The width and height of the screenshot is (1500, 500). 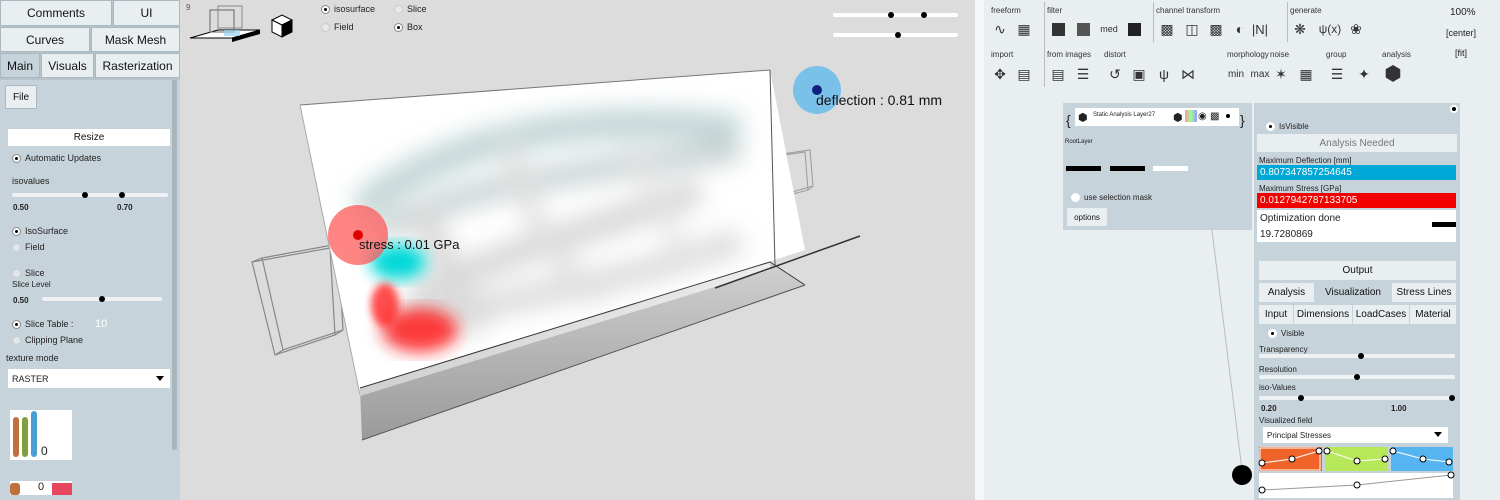 What do you see at coordinates (1111, 198) in the screenshot?
I see `use-selection-mask-toggle: use selection mask` at bounding box center [1111, 198].